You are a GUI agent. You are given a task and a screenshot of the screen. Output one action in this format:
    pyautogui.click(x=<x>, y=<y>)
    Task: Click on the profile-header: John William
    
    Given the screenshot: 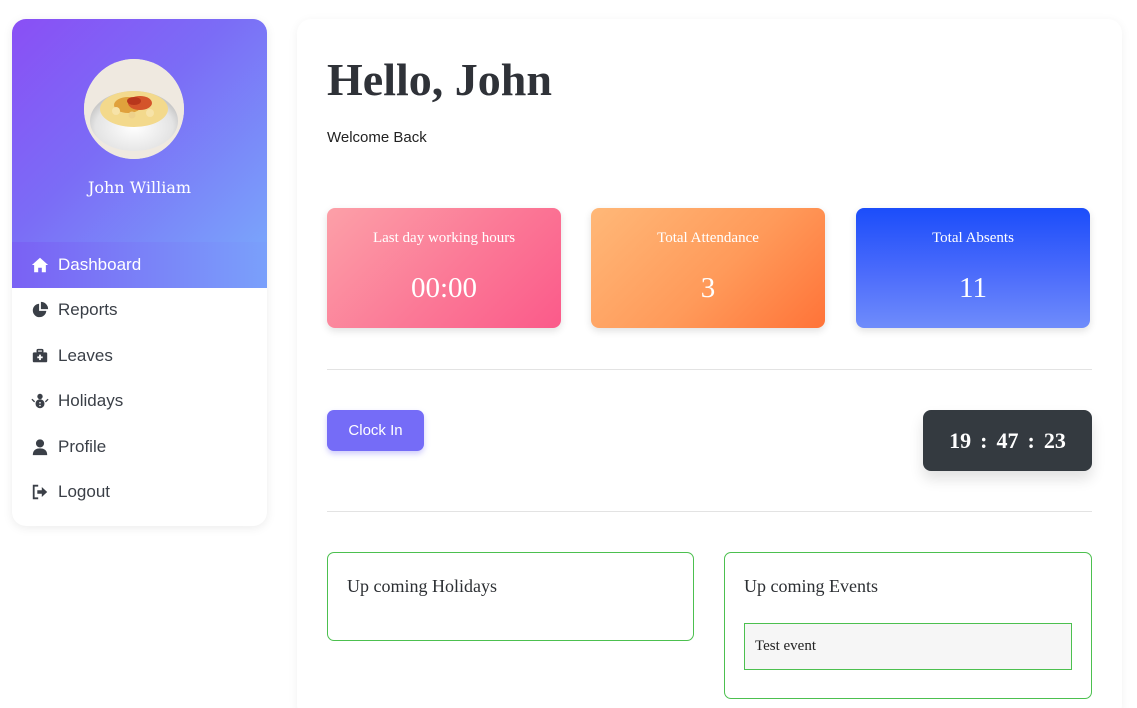 What is the action you would take?
    pyautogui.click(x=139, y=130)
    